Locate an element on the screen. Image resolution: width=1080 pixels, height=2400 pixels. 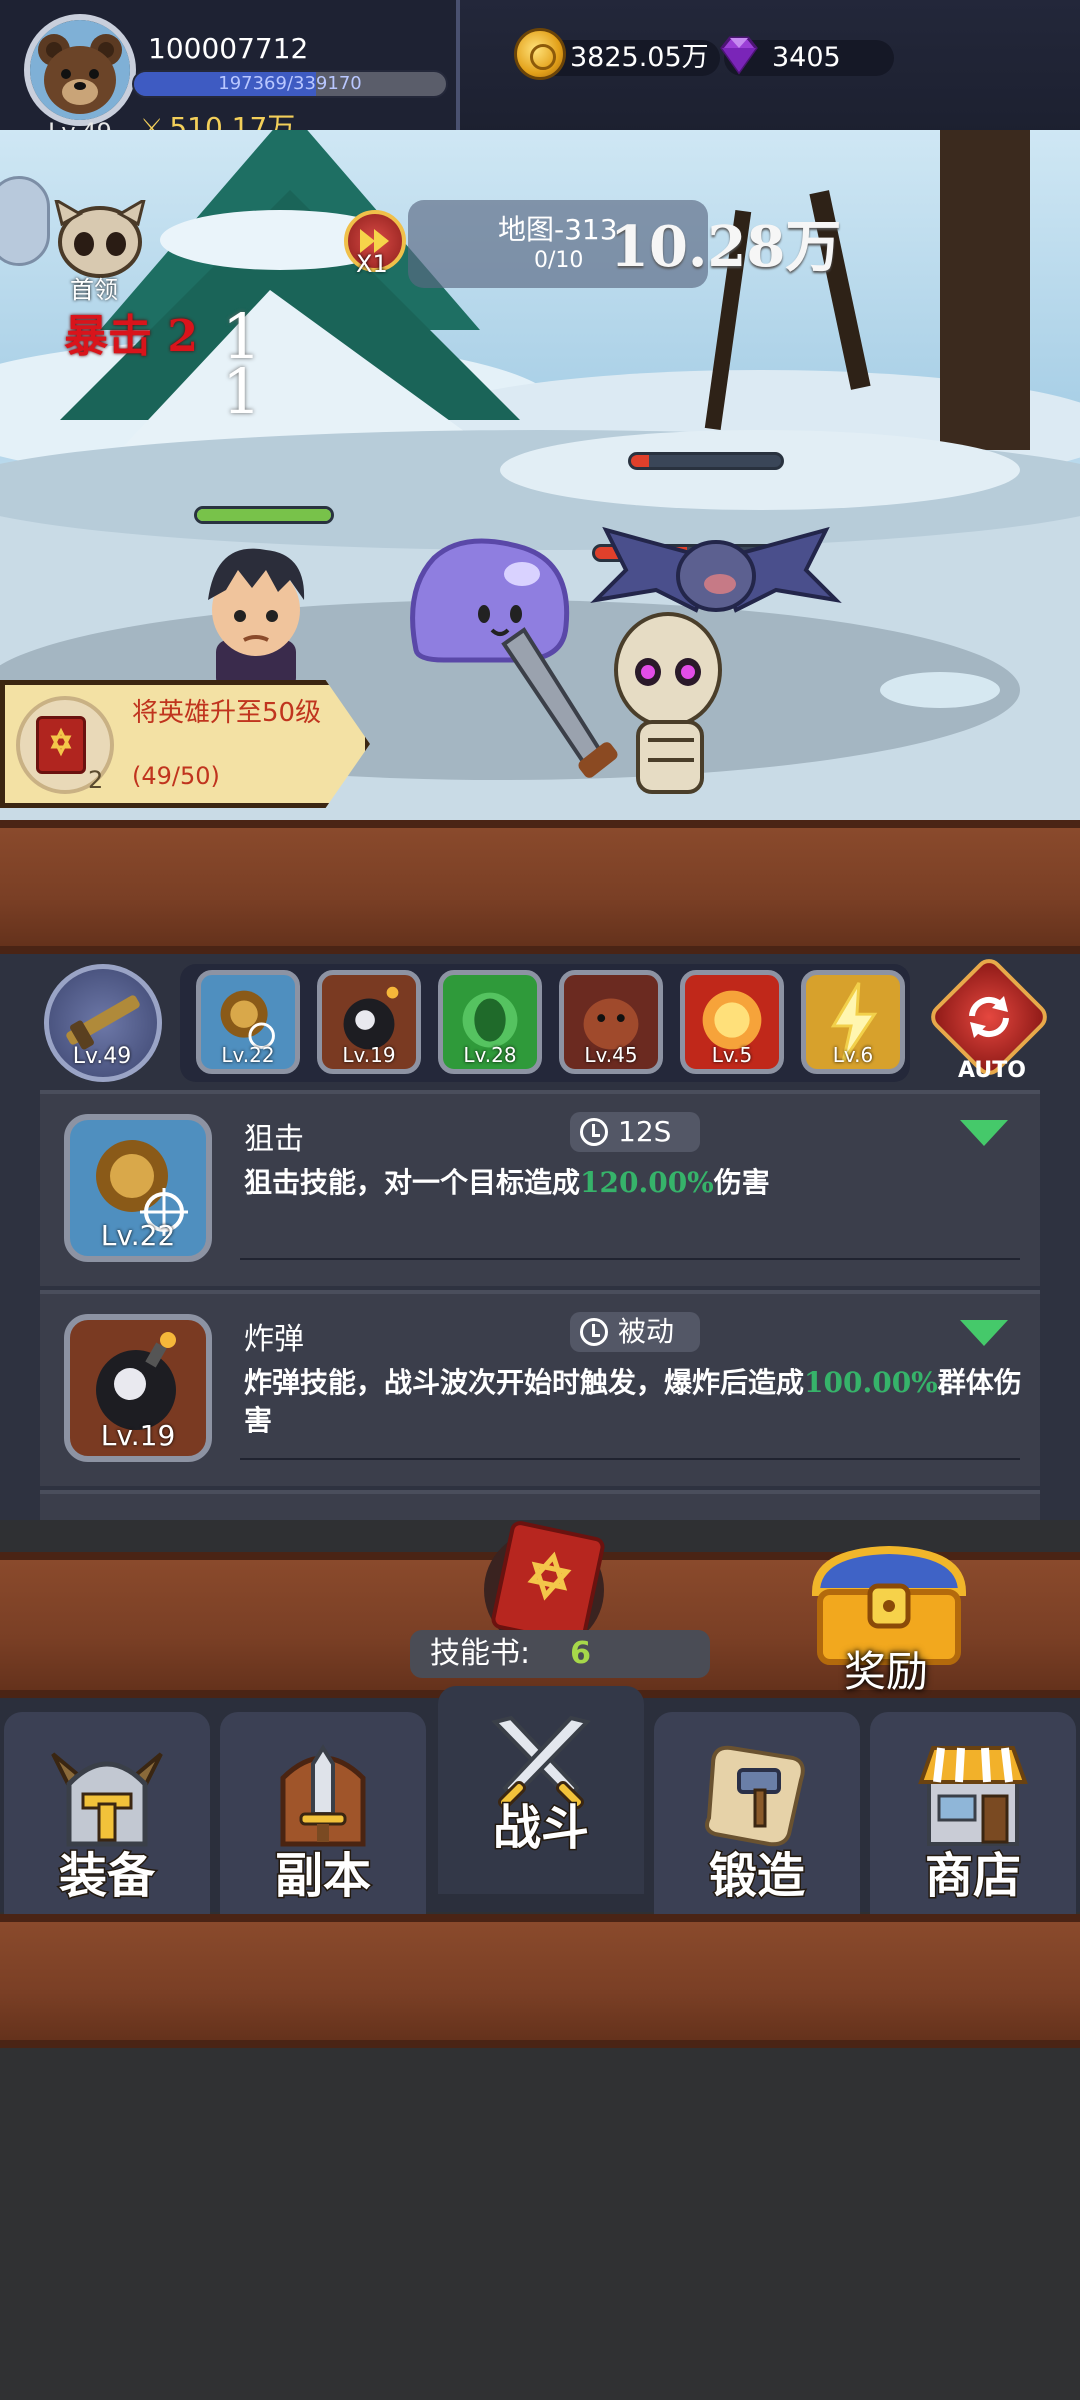
enemy-hp-fill is located at coordinates (640, 461).